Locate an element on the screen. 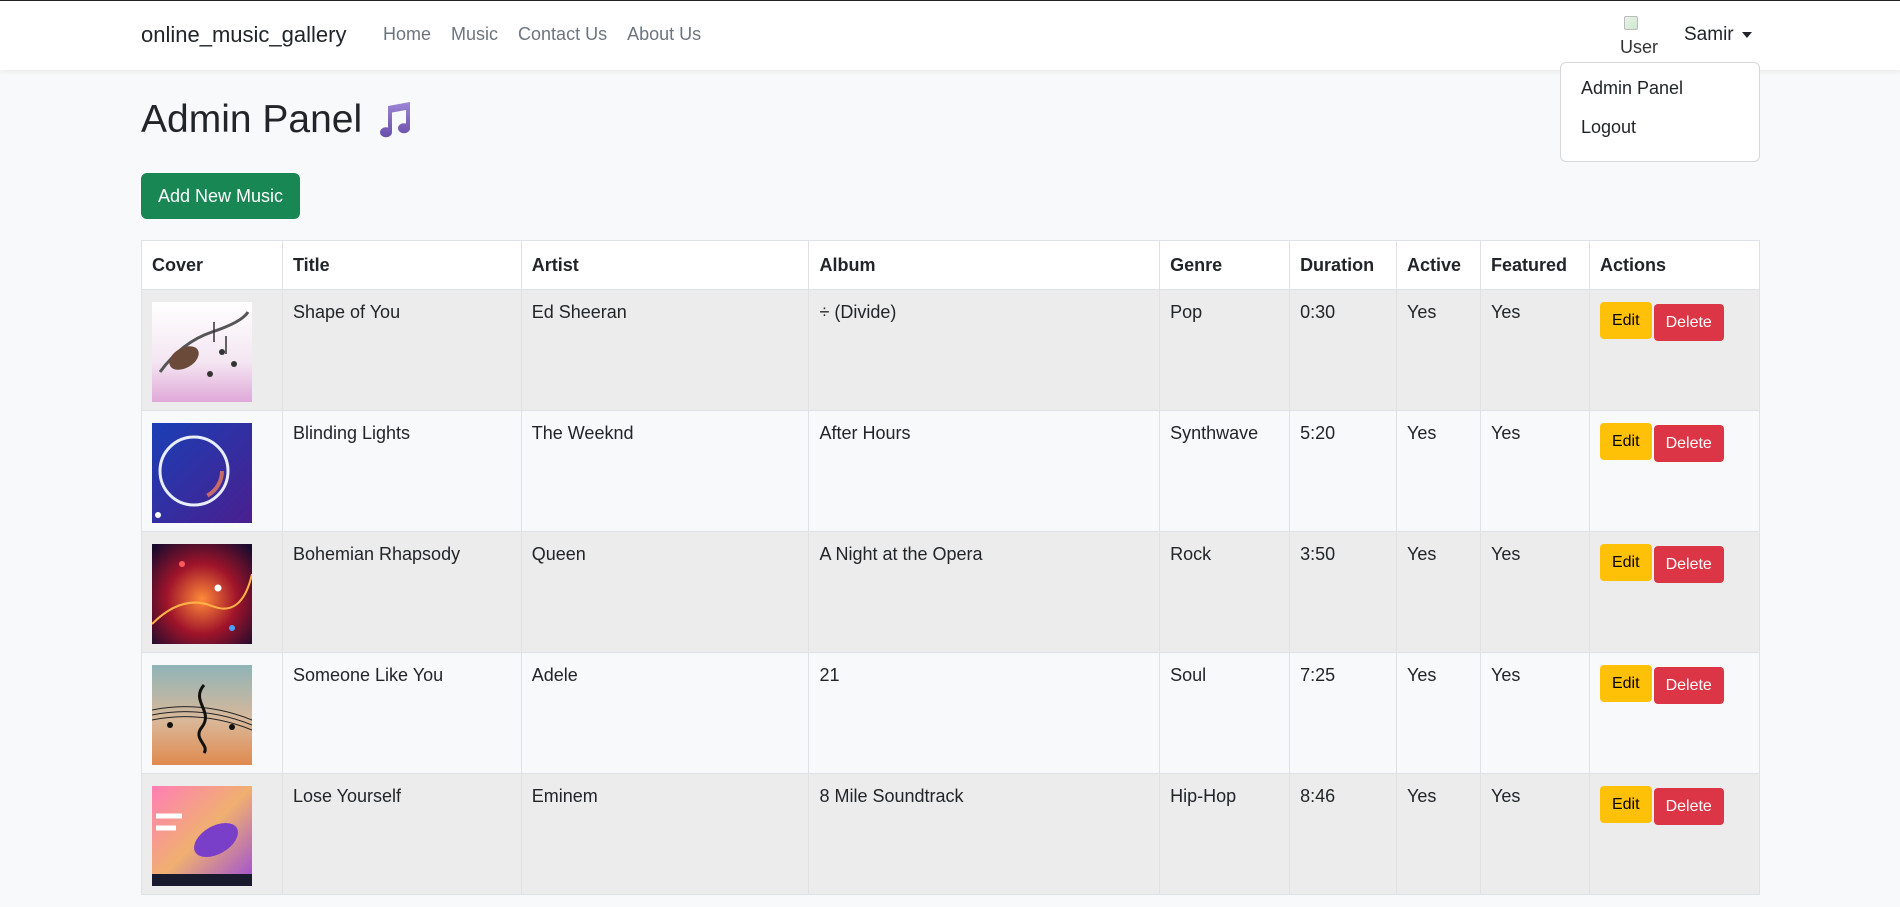 The image size is (1900, 907). user-menu-toggle: Samir is located at coordinates (1718, 35).